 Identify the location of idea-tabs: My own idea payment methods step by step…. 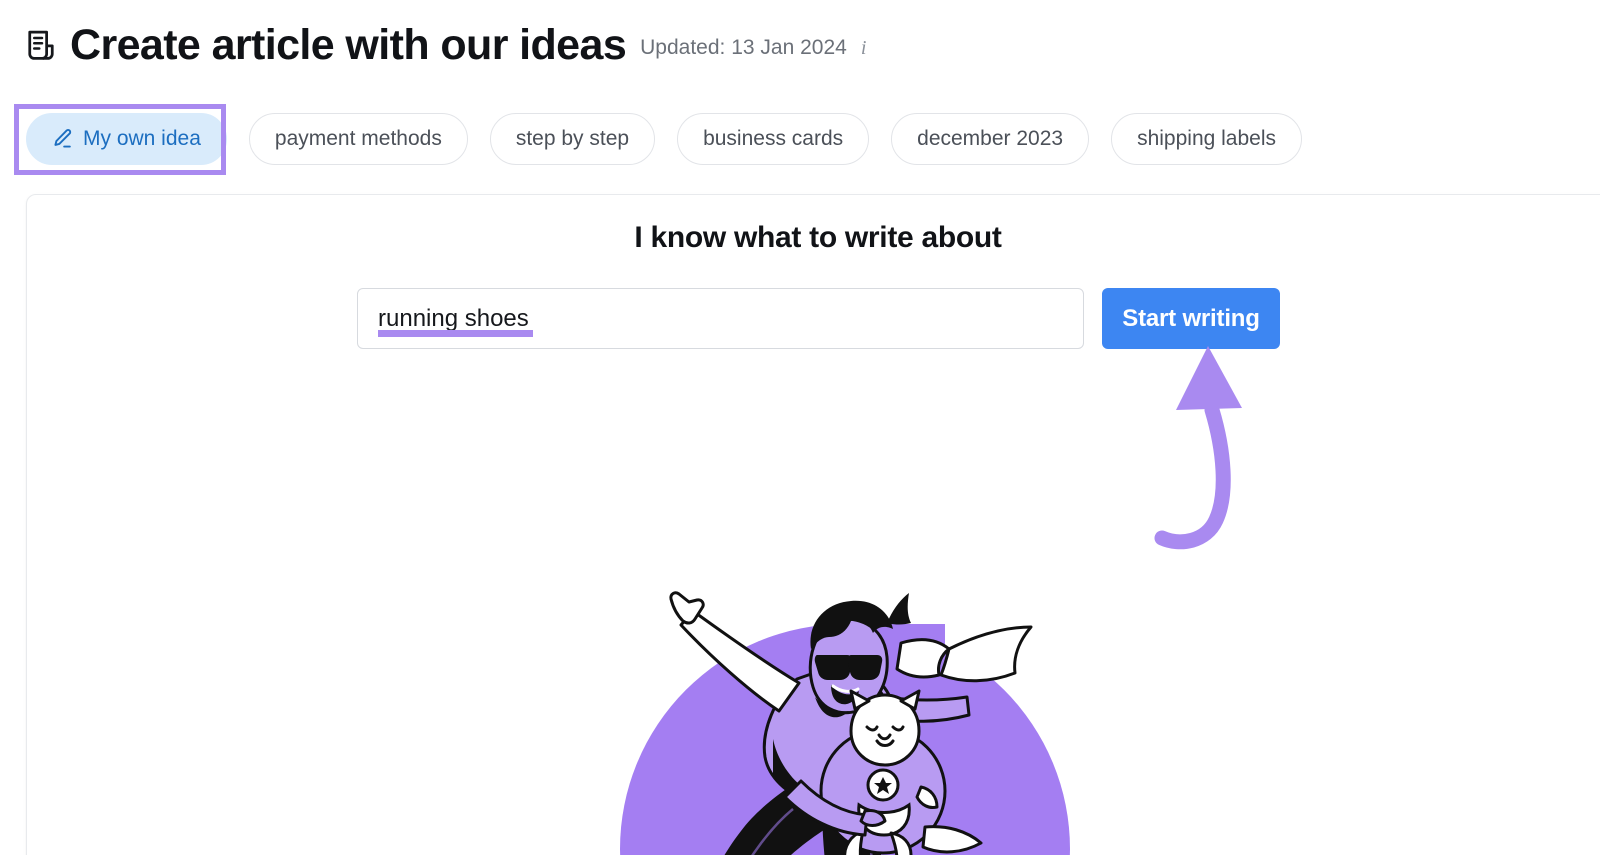
(664, 139).